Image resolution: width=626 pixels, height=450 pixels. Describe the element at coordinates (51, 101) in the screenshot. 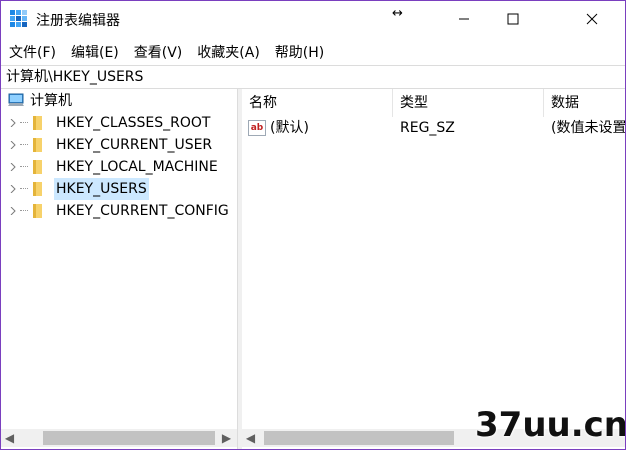

I see `tree-root-label: 计算机` at that location.